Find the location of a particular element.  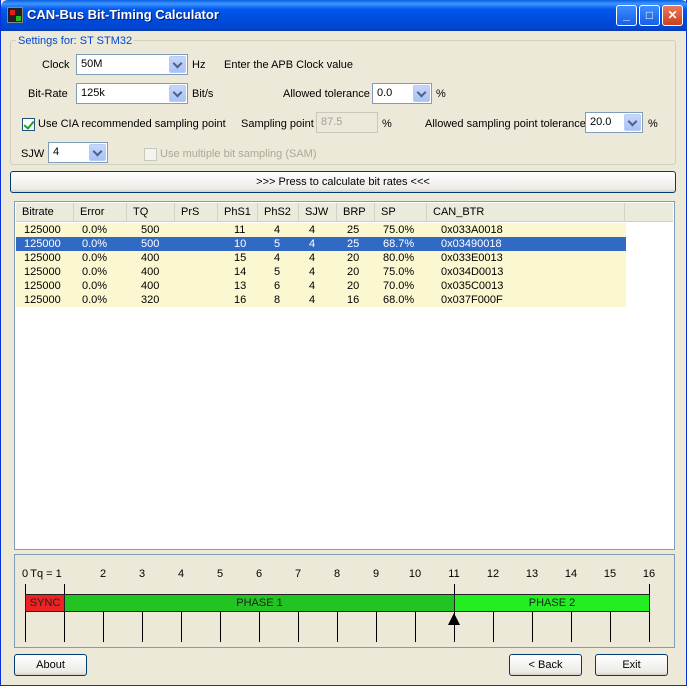

cia-label: Use CIA recommended sampling point is located at coordinates (132, 124).